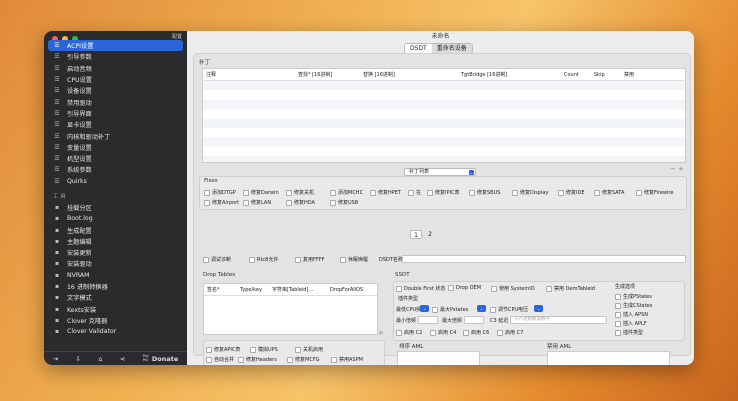  I want to click on sidebar-item: ▪ Boot.log, so click(115, 218).